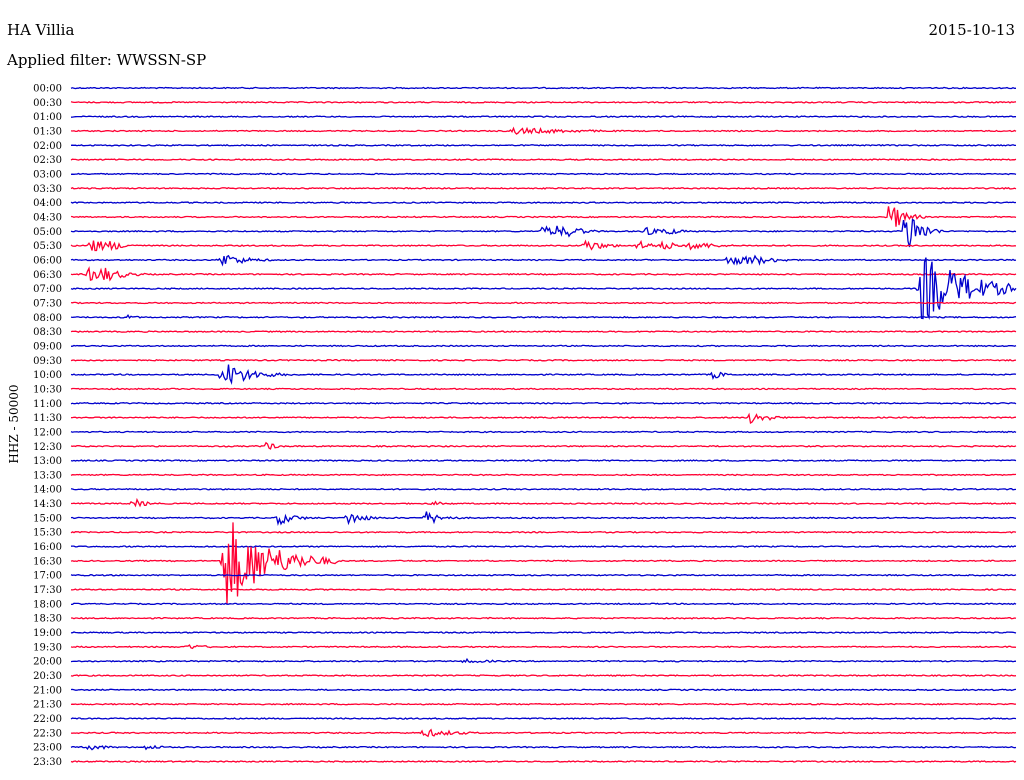 This screenshot has height=780, width=1024. I want to click on row-time-label: 01:00, so click(47, 117).